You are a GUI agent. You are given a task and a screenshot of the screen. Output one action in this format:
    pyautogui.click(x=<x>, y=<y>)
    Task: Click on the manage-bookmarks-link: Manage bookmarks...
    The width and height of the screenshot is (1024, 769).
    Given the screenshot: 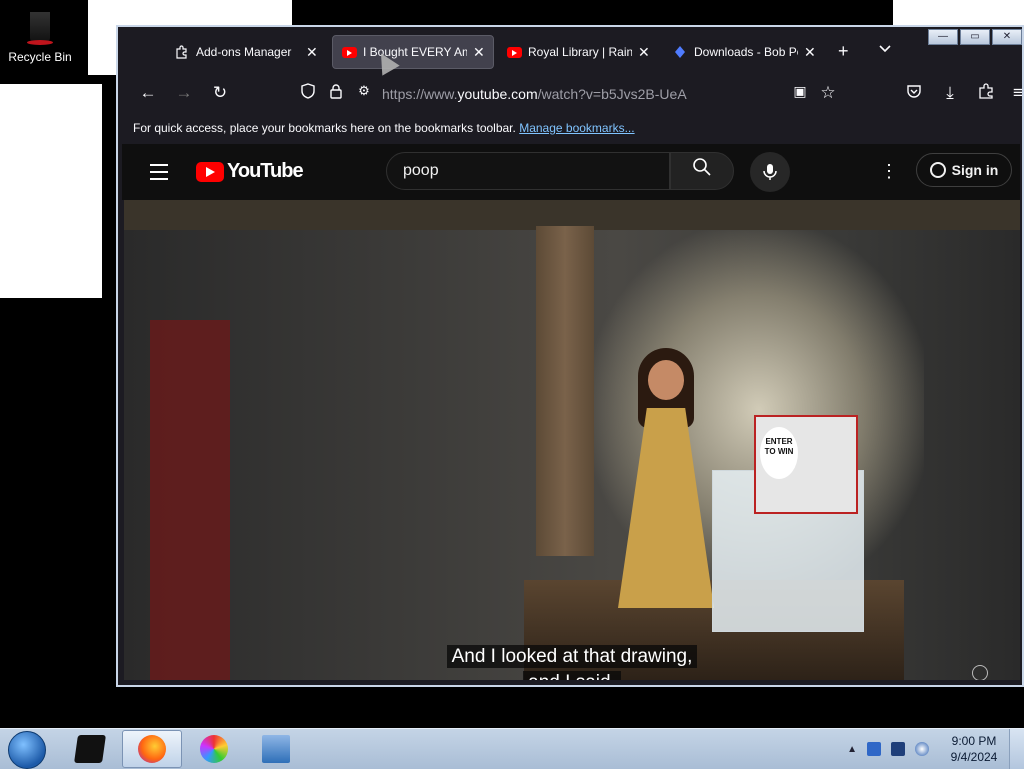 What is the action you would take?
    pyautogui.click(x=576, y=128)
    